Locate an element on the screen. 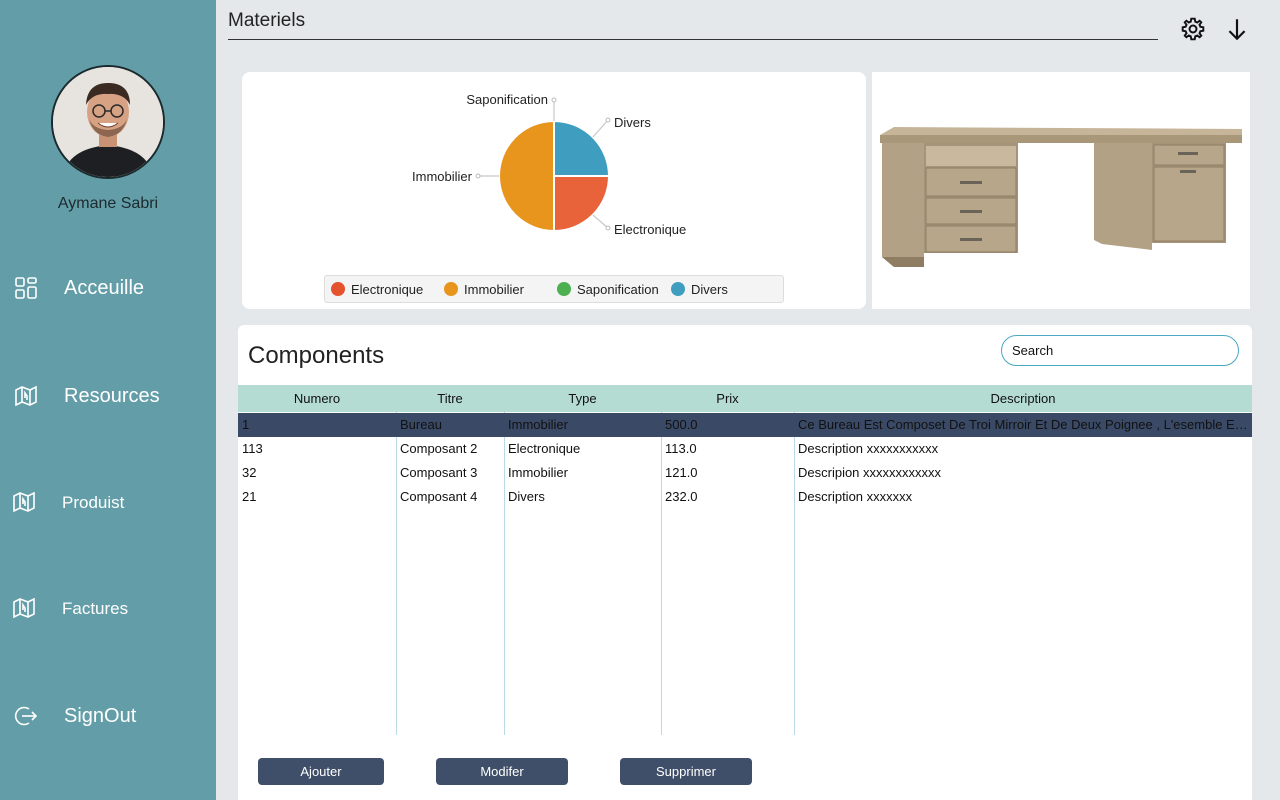  components-title: Components is located at coordinates (316, 355).